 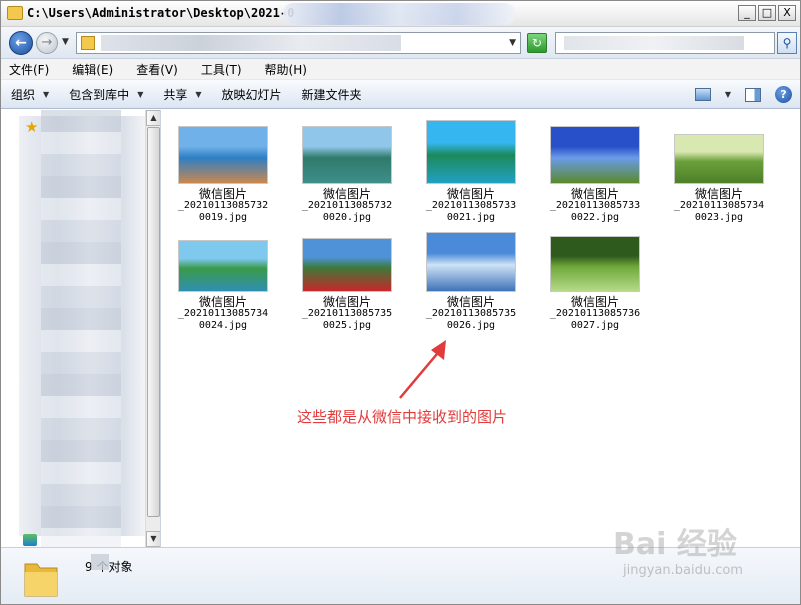 What do you see at coordinates (595, 313) in the screenshot?
I see `file-name-line1: _20210113085736` at bounding box center [595, 313].